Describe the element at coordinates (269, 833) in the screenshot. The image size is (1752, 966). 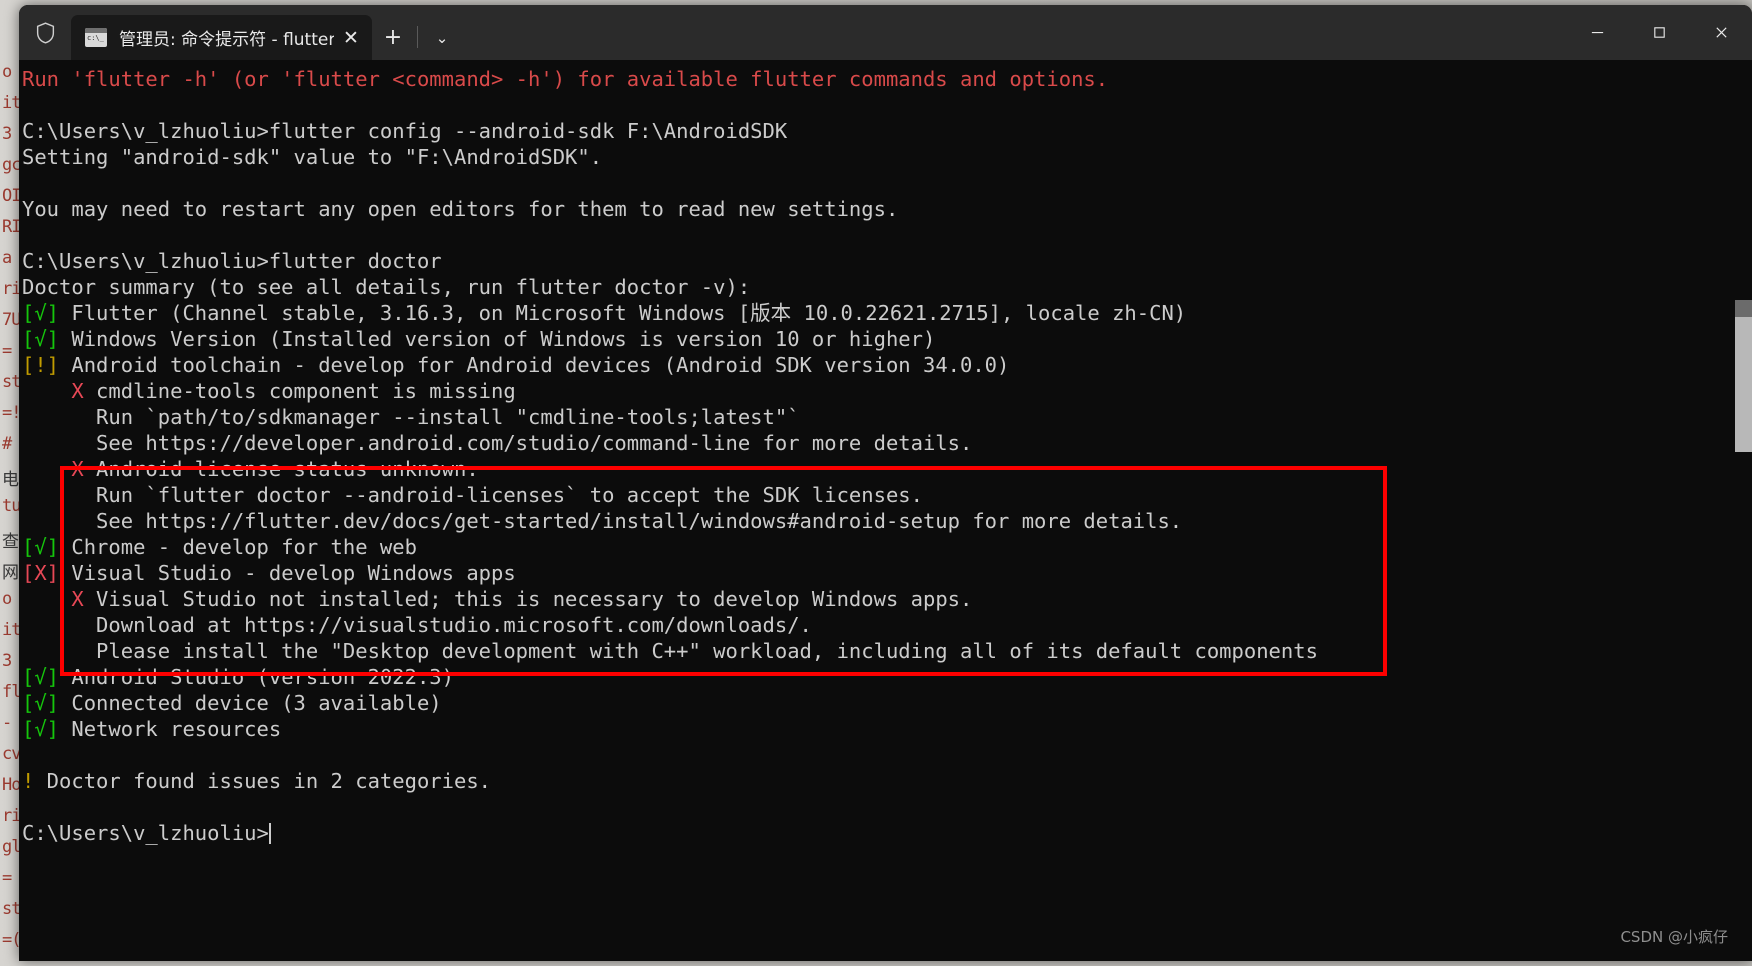
I see `text-cursor` at that location.